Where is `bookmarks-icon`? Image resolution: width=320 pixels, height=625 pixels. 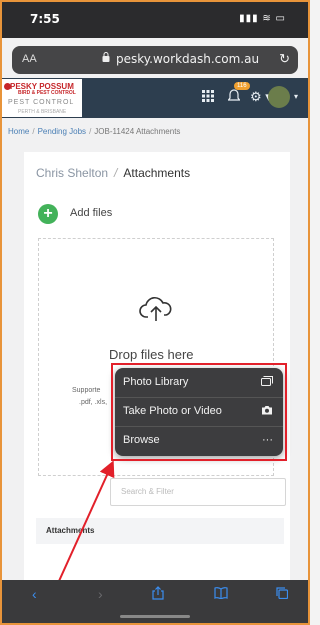
bookmarks-icon is located at coordinates (221, 594).